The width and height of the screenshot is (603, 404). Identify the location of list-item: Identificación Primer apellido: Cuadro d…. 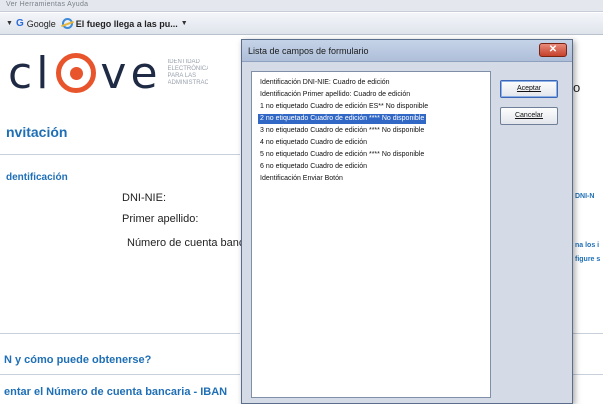
(335, 95).